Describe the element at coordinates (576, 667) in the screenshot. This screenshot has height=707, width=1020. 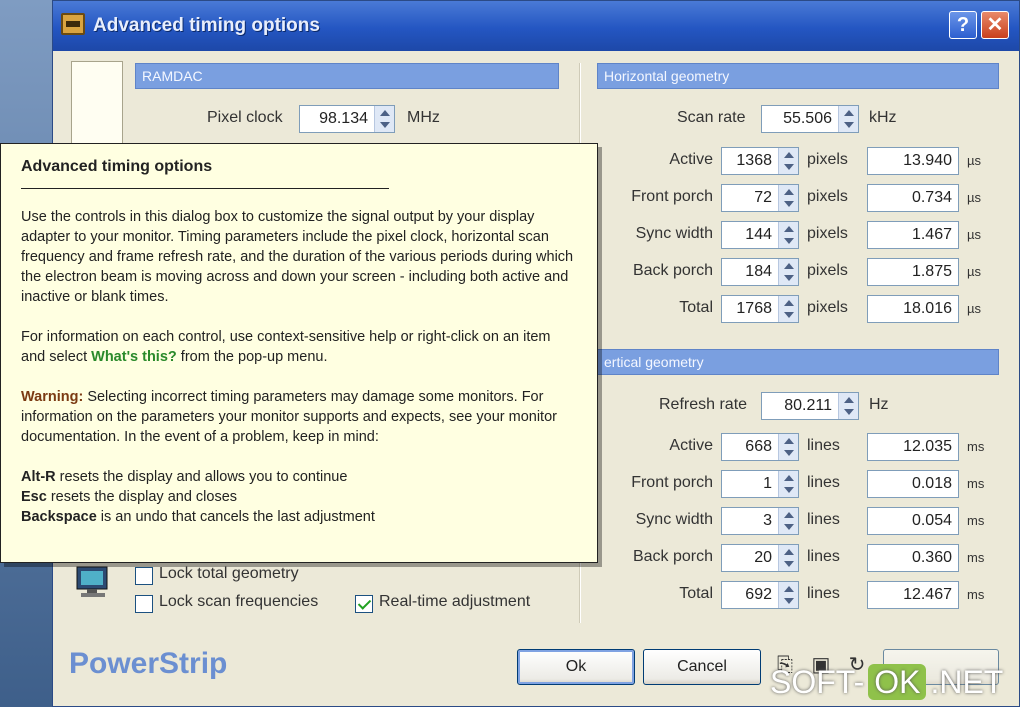
I see `ok-button: Ok` at that location.